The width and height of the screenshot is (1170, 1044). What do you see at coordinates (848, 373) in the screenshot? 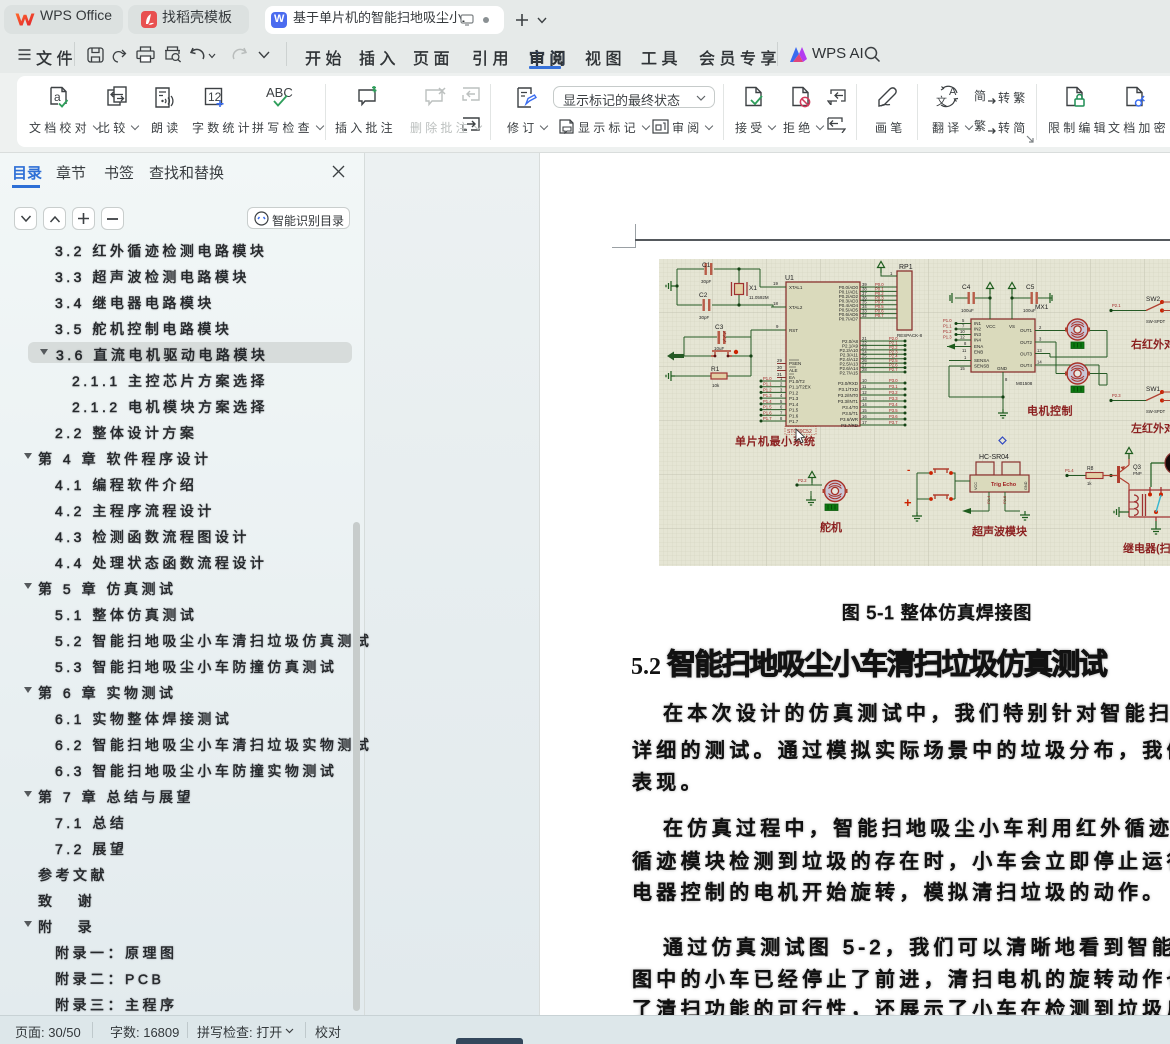
I see `svg-text: P2.7/A15` at bounding box center [848, 373].